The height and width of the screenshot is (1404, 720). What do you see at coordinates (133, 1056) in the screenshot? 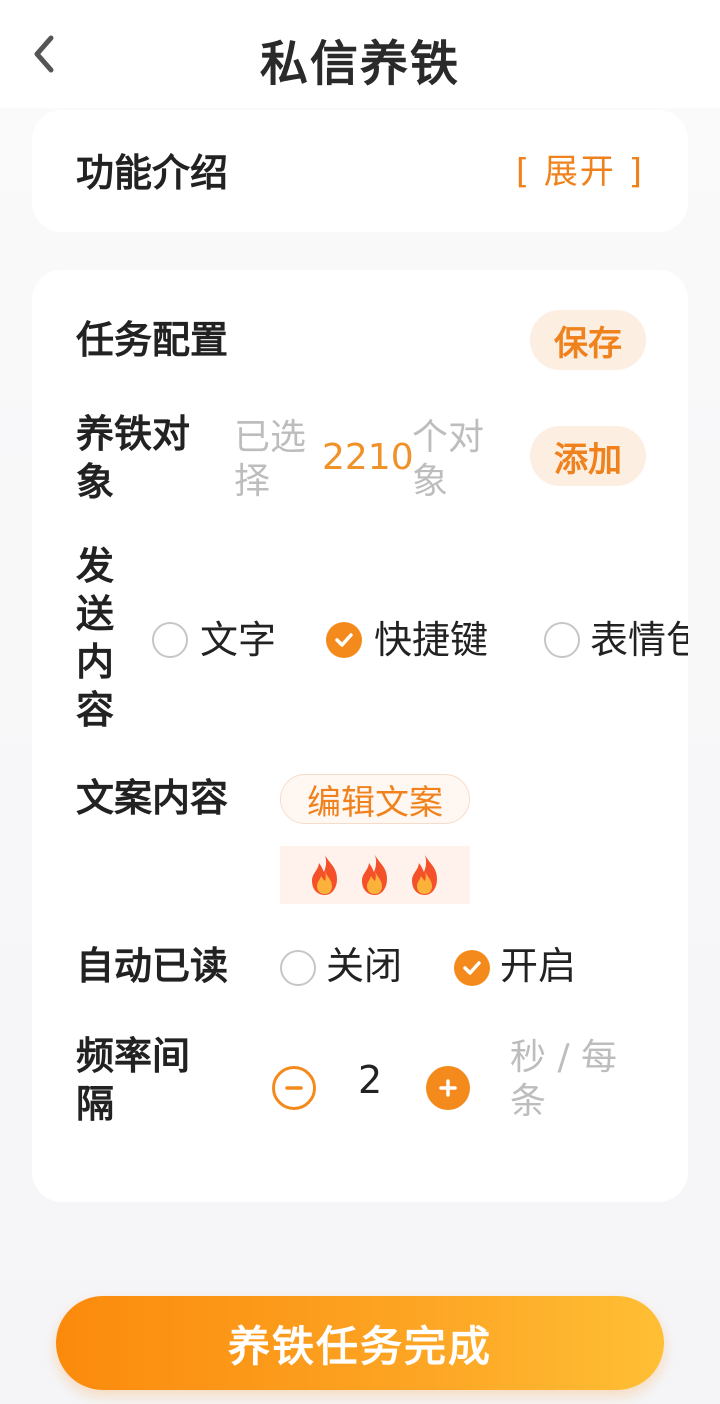
I see `frequency-label-line1: 频率间` at bounding box center [133, 1056].